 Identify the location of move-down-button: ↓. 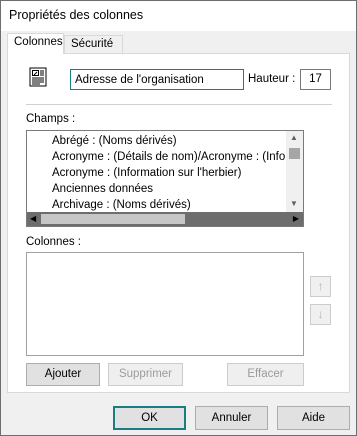
(320, 314).